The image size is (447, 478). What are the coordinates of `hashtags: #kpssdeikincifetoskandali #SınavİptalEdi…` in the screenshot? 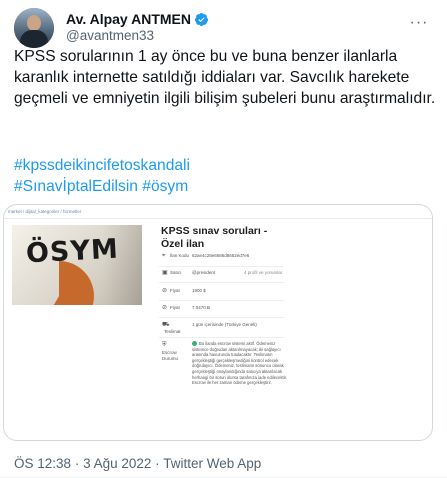 It's located at (224, 176).